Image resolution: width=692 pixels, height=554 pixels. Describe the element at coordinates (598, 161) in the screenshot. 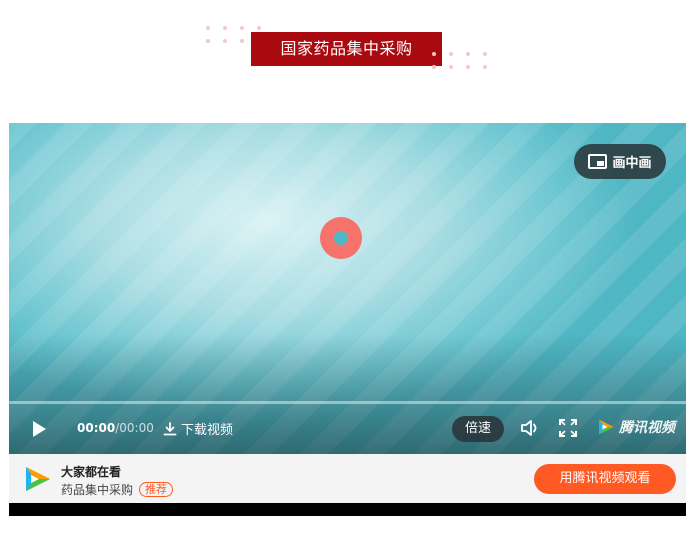

I see `pip-icon` at that location.